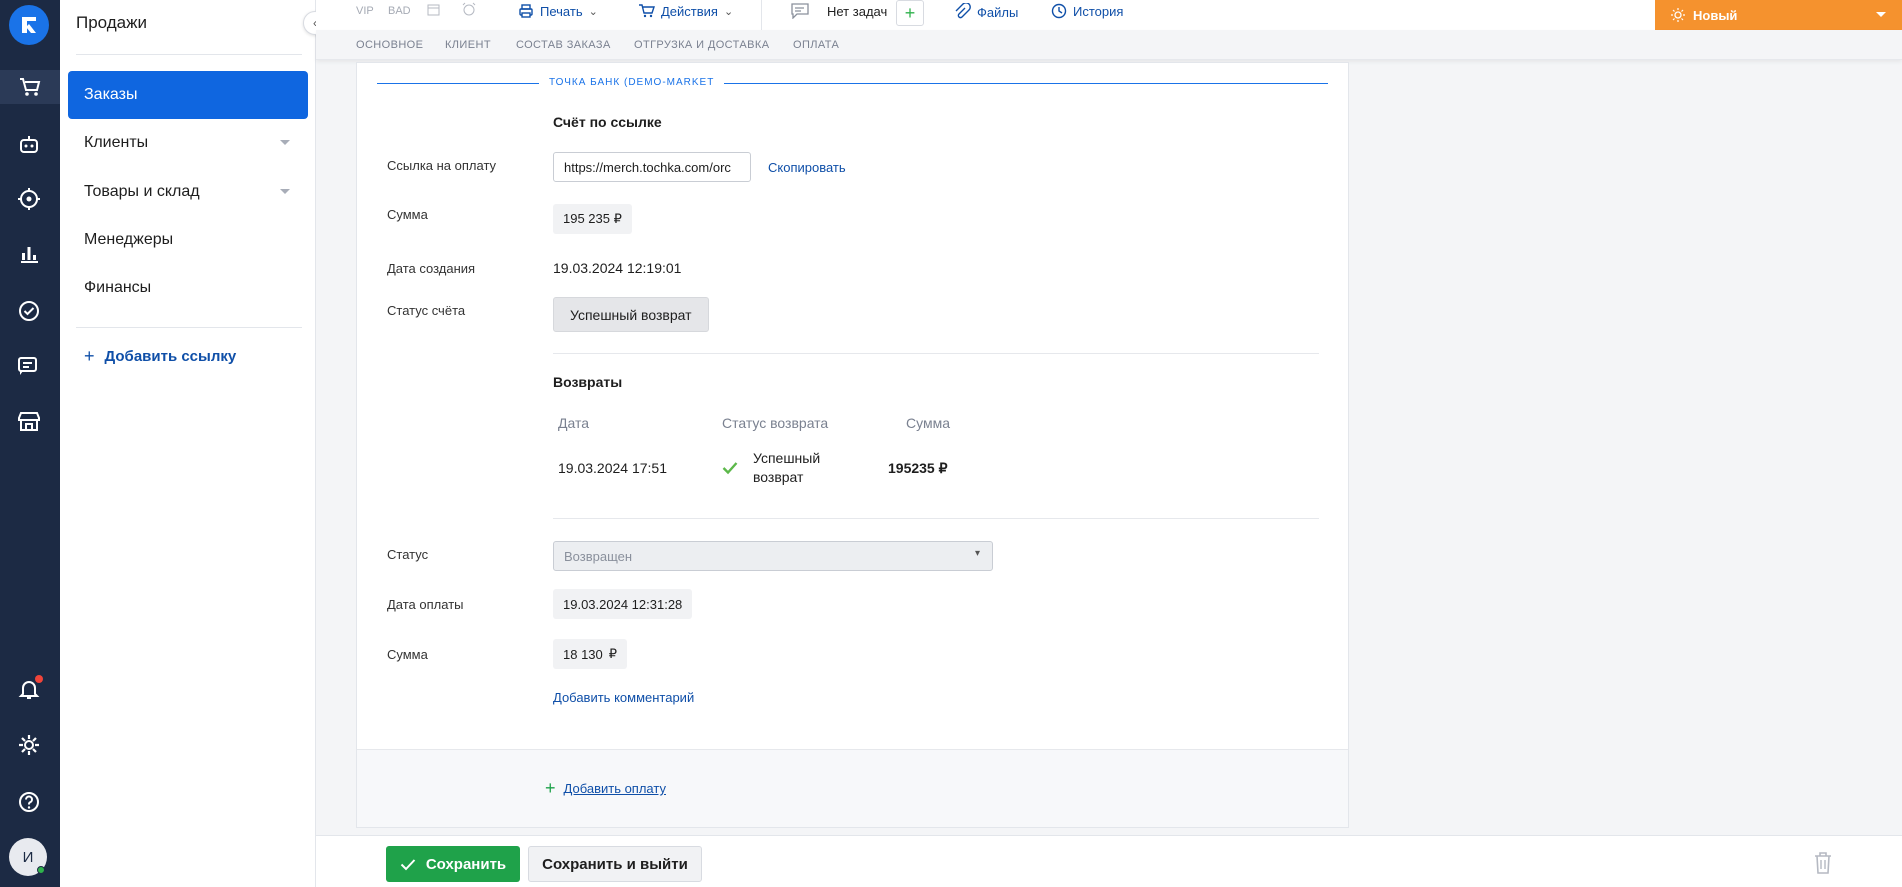 The width and height of the screenshot is (1902, 887). What do you see at coordinates (963, 11) in the screenshot?
I see `paperclip-icon` at bounding box center [963, 11].